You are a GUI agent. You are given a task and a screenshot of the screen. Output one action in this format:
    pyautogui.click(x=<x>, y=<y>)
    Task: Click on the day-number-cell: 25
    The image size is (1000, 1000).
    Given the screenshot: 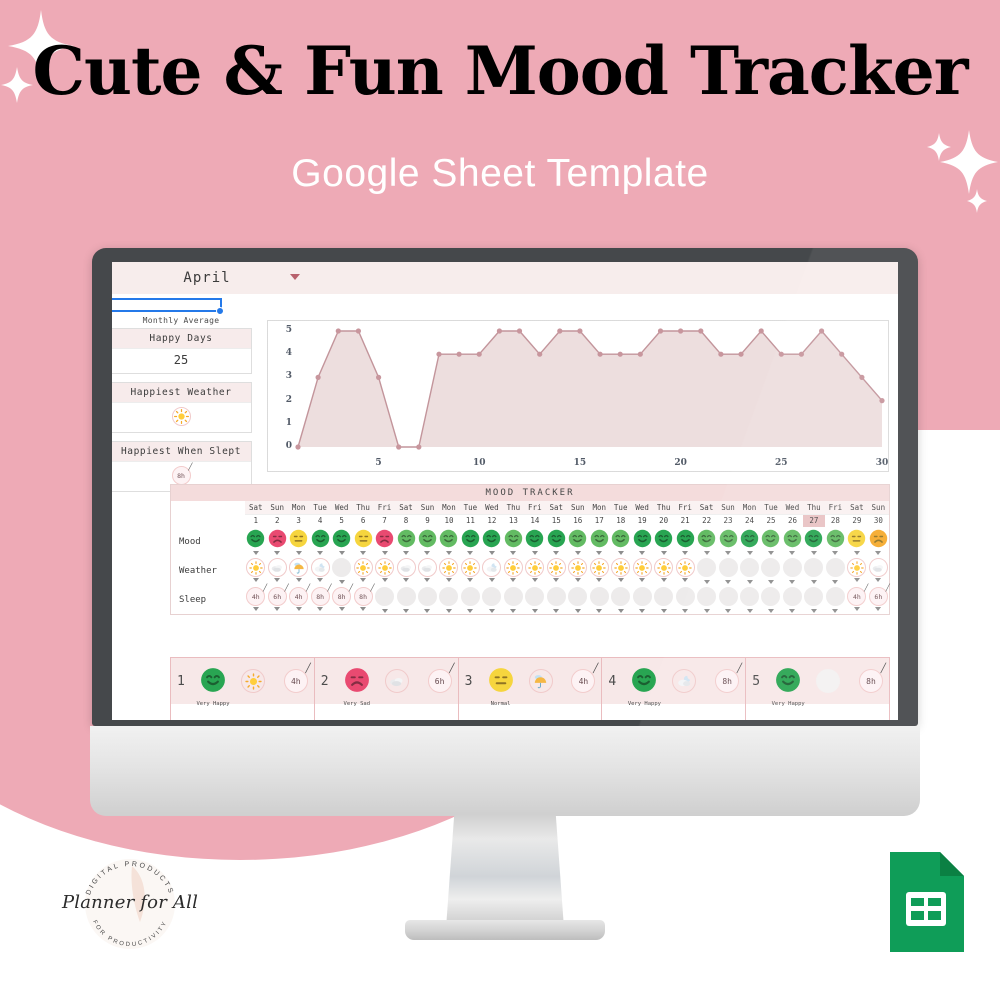 What is the action you would take?
    pyautogui.click(x=770, y=521)
    